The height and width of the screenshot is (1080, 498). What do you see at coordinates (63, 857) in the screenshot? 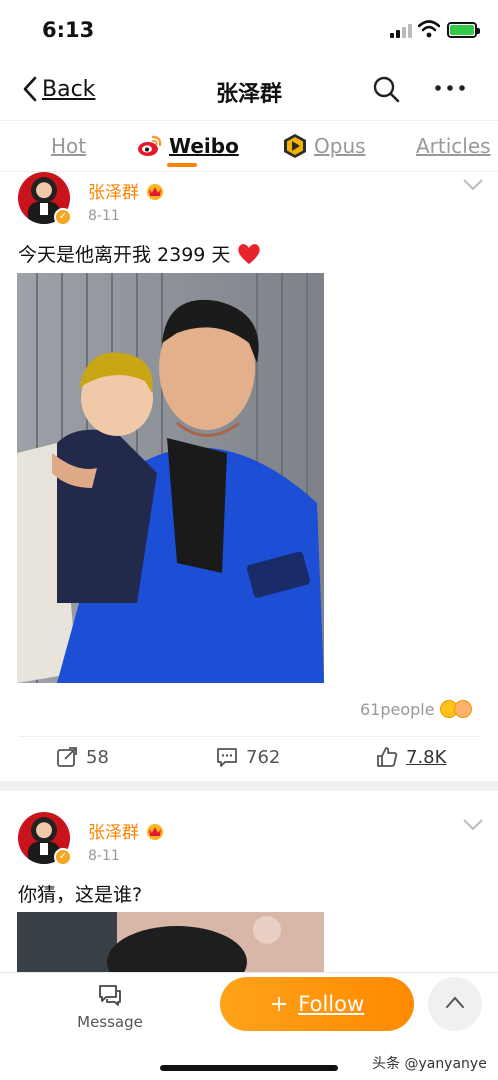
I see `verified-badge-icon: ✓` at bounding box center [63, 857].